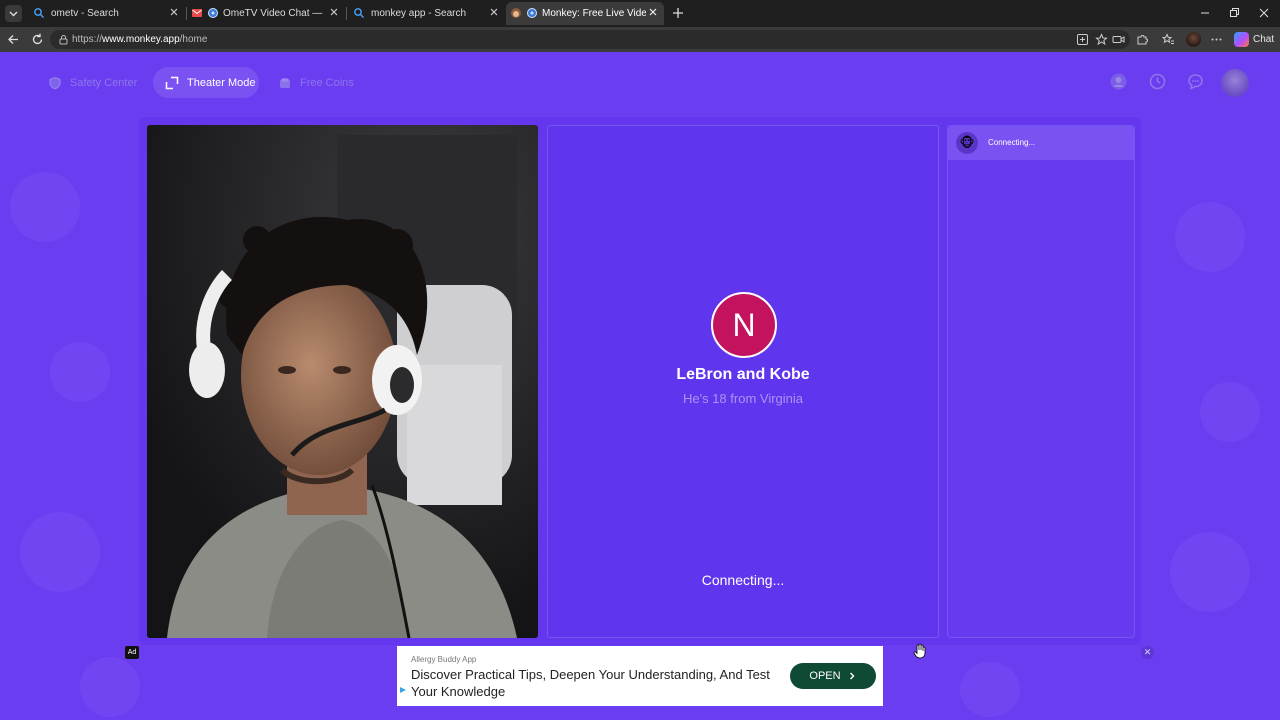  Describe the element at coordinates (285, 82) in the screenshot. I see `coins-icon` at that location.